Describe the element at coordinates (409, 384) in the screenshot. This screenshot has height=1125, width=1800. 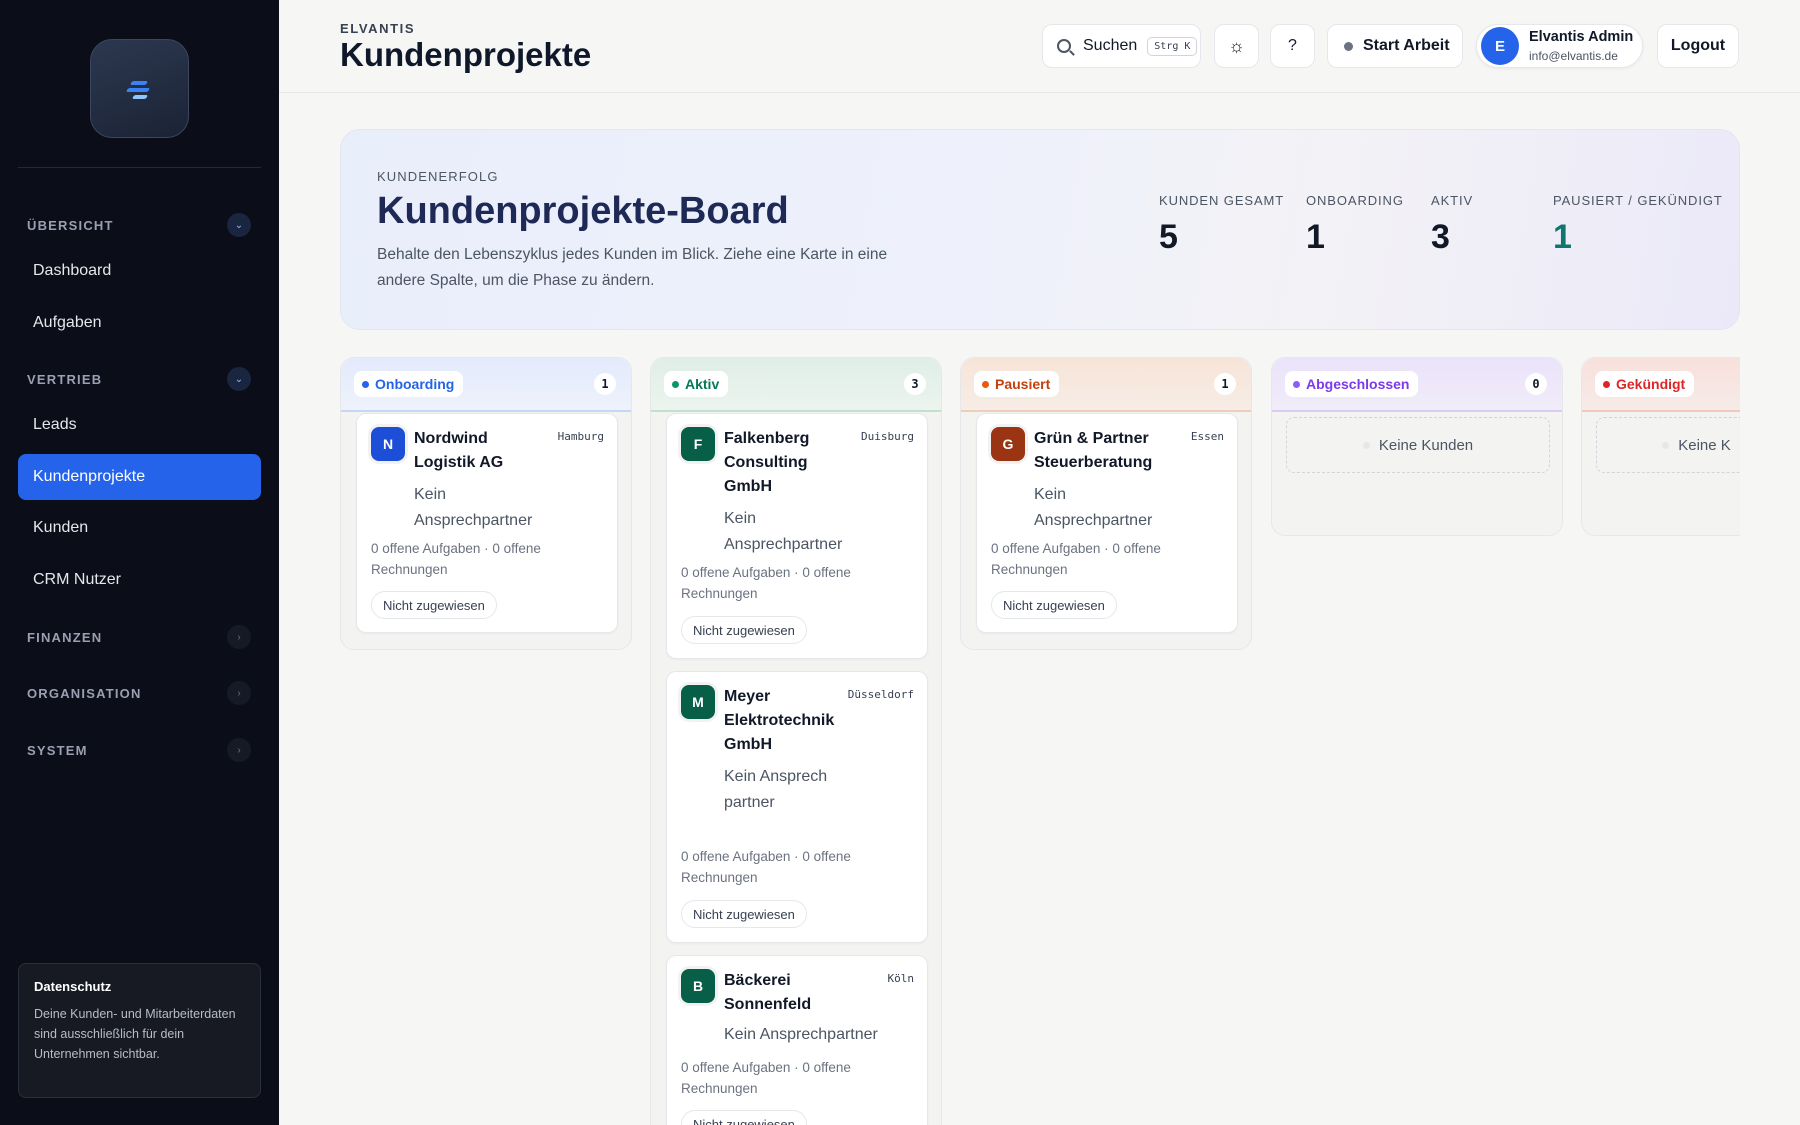
I see `column-label: Onboarding` at that location.